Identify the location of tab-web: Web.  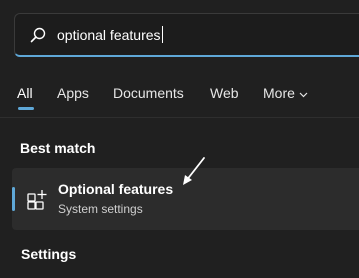
(224, 93).